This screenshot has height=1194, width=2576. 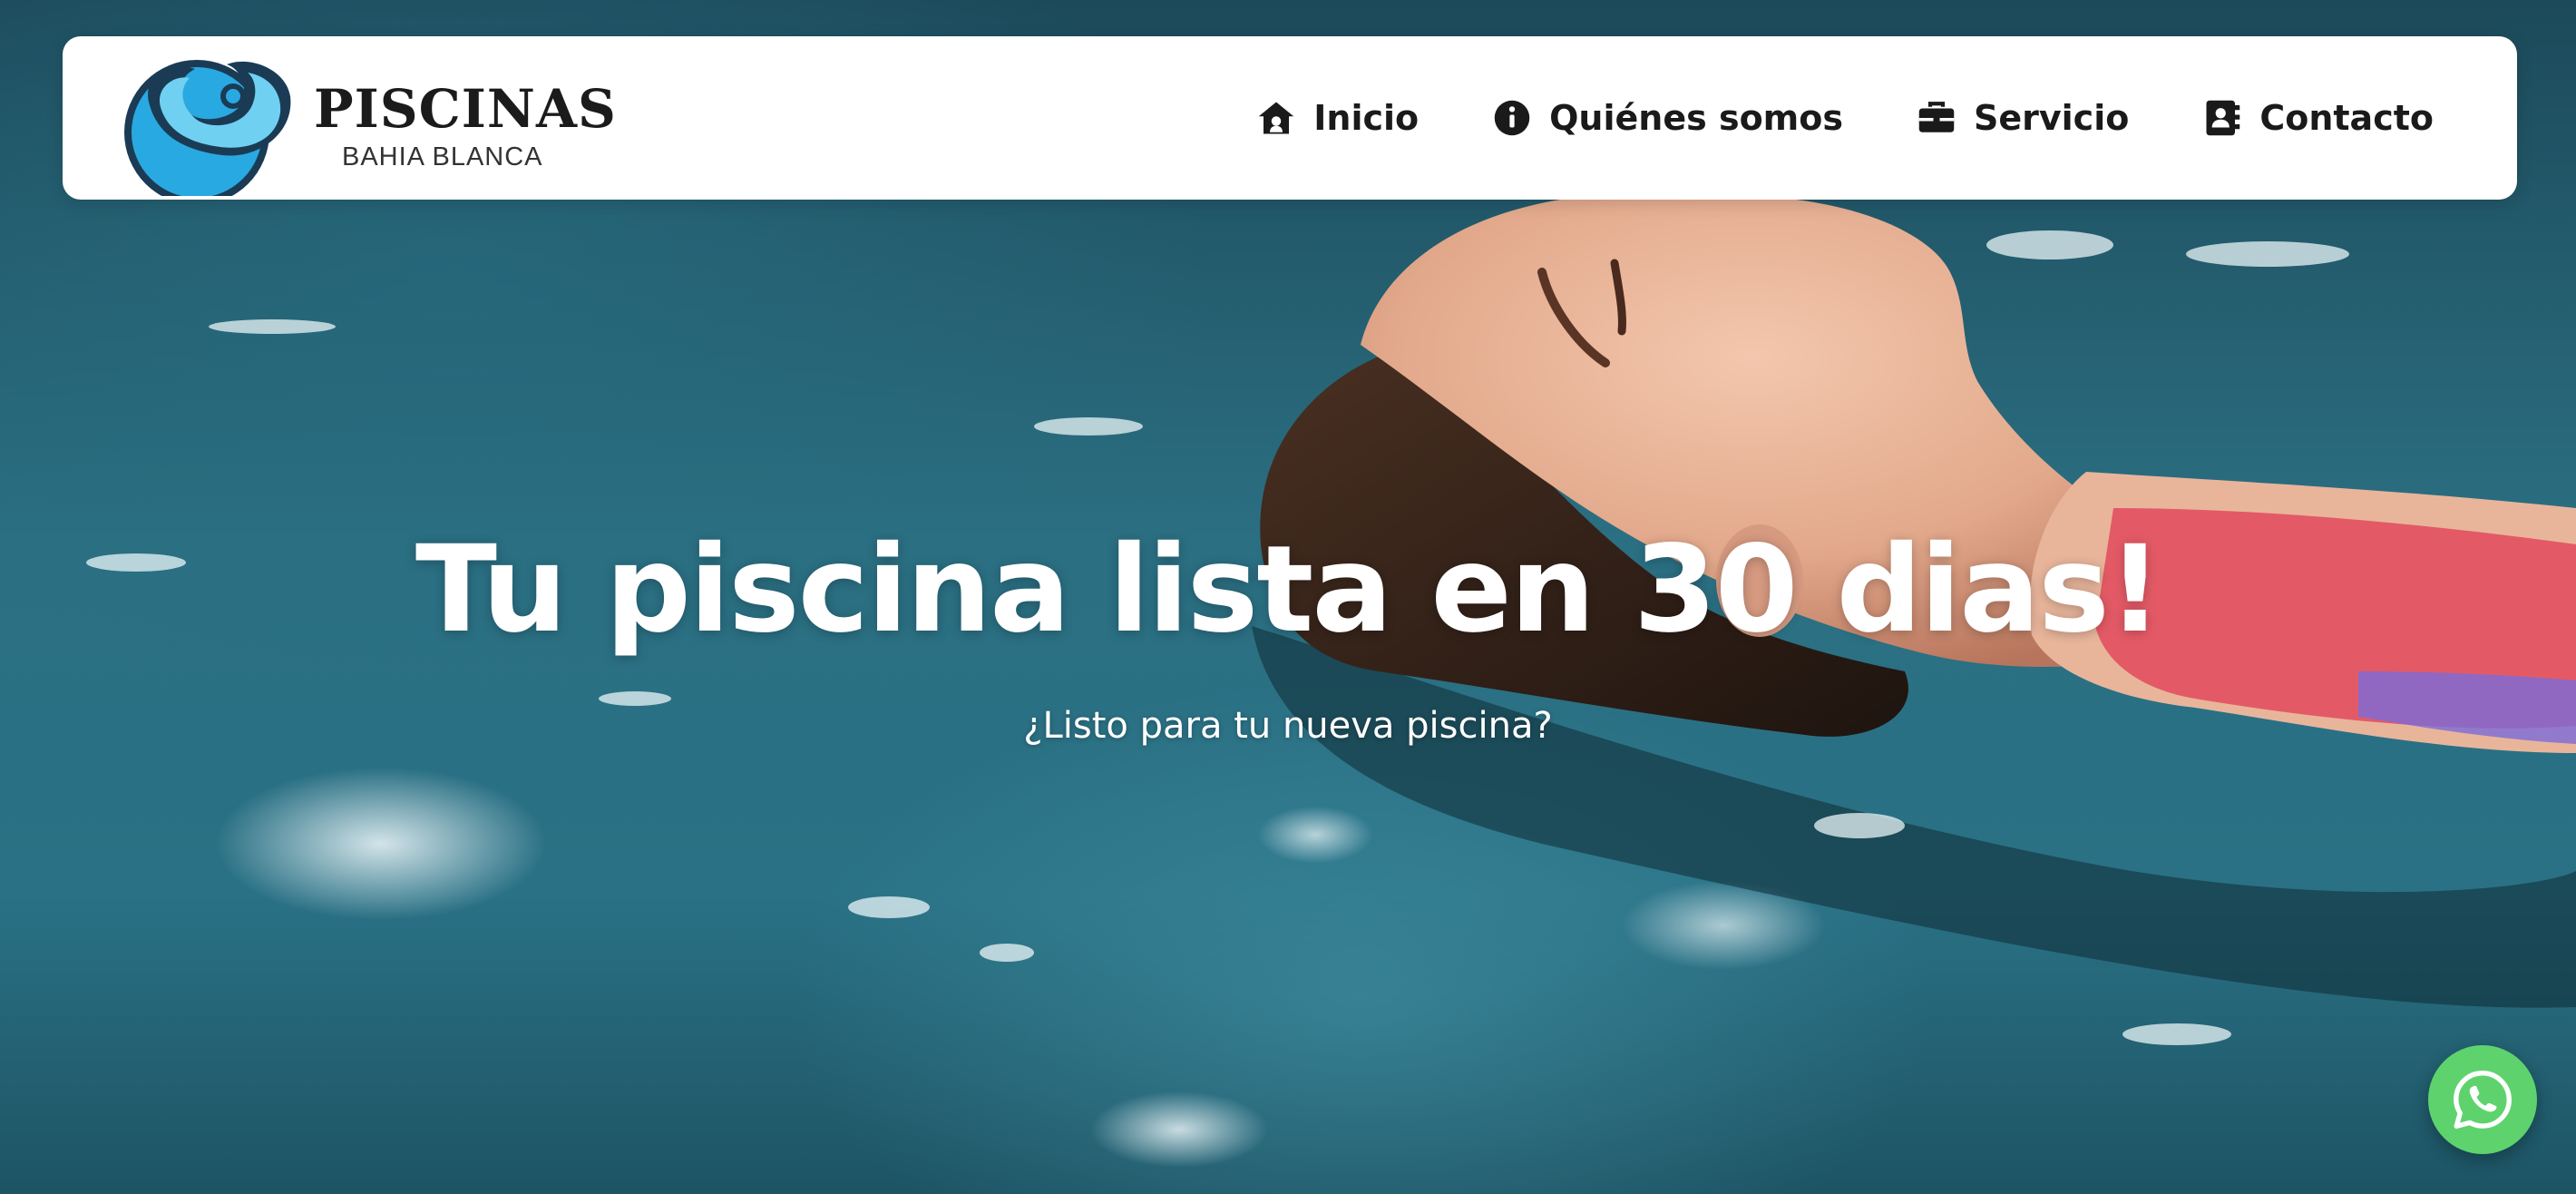 What do you see at coordinates (1288, 726) in the screenshot?
I see `hero-subtitle: ¿Listo para tu nueva piscina?` at bounding box center [1288, 726].